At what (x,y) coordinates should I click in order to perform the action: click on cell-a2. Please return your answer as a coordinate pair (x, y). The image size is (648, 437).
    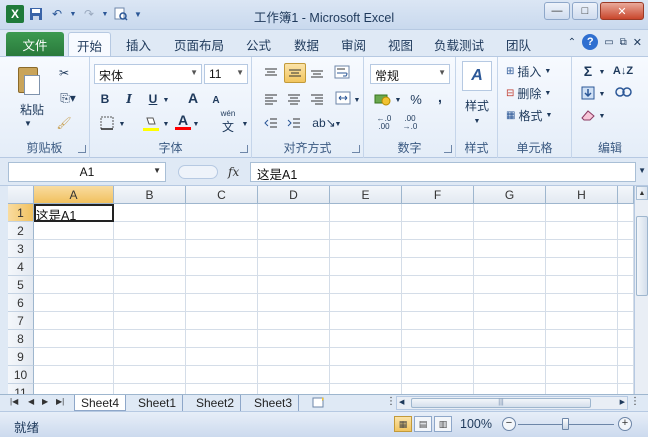
    Looking at the image, I should click on (74, 231).